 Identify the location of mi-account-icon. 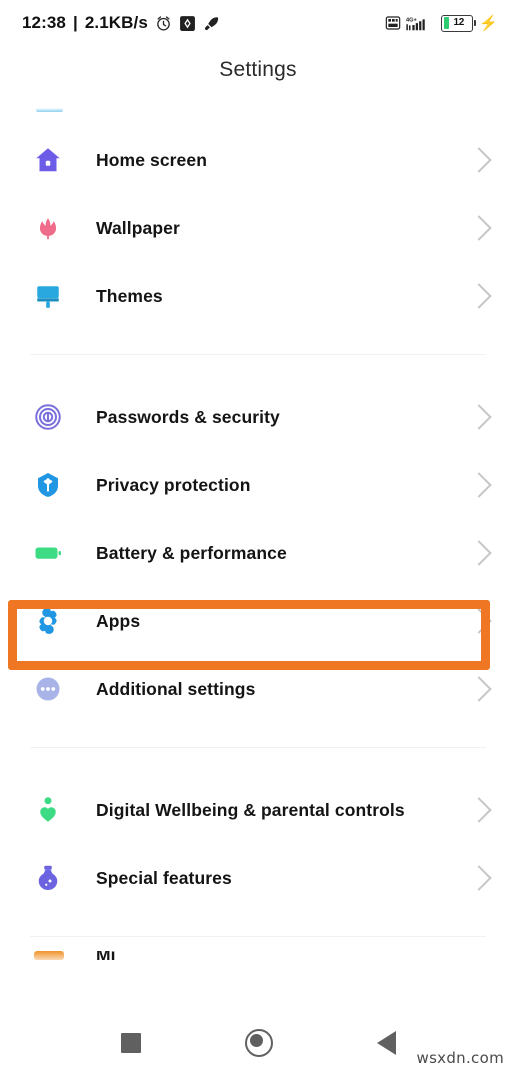
(49, 955).